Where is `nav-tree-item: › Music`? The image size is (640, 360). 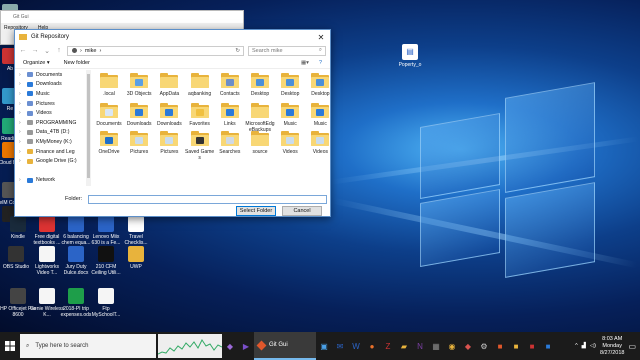
nav-tree-item: › Music is located at coordinates (49, 94).